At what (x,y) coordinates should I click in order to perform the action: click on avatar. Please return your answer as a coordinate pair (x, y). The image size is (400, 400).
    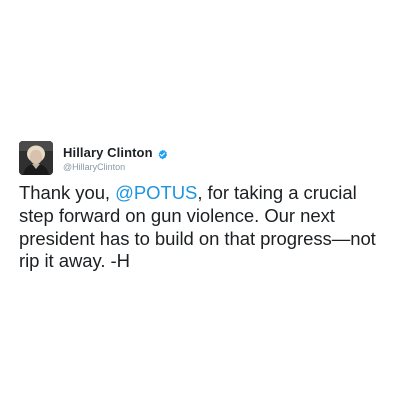
    Looking at the image, I should click on (36, 158).